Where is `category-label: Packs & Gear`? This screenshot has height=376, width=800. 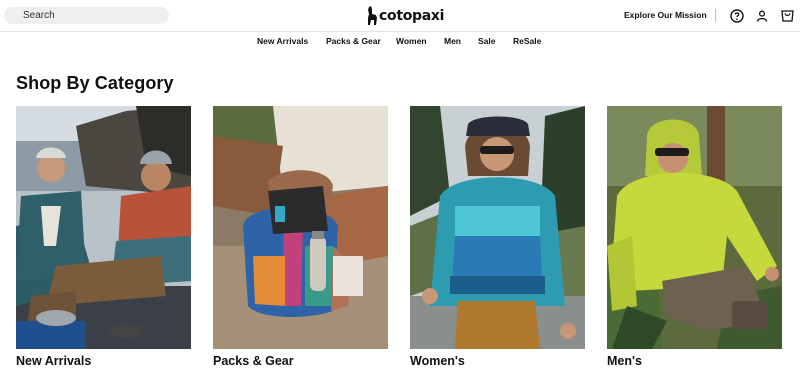
category-label: Packs & Gear is located at coordinates (253, 361).